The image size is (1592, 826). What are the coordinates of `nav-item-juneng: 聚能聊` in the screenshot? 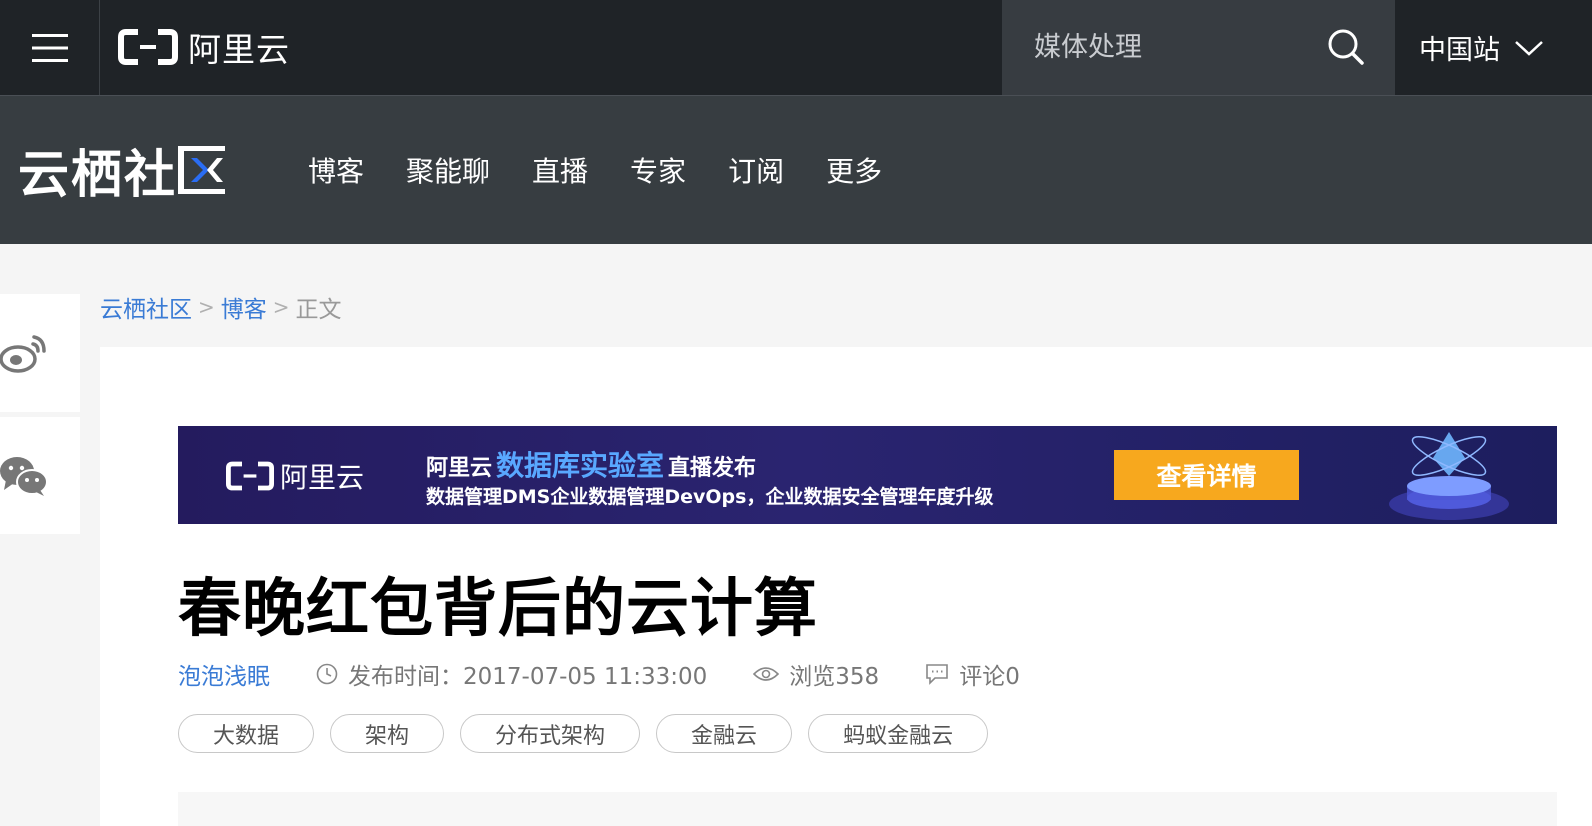 It's located at (448, 170).